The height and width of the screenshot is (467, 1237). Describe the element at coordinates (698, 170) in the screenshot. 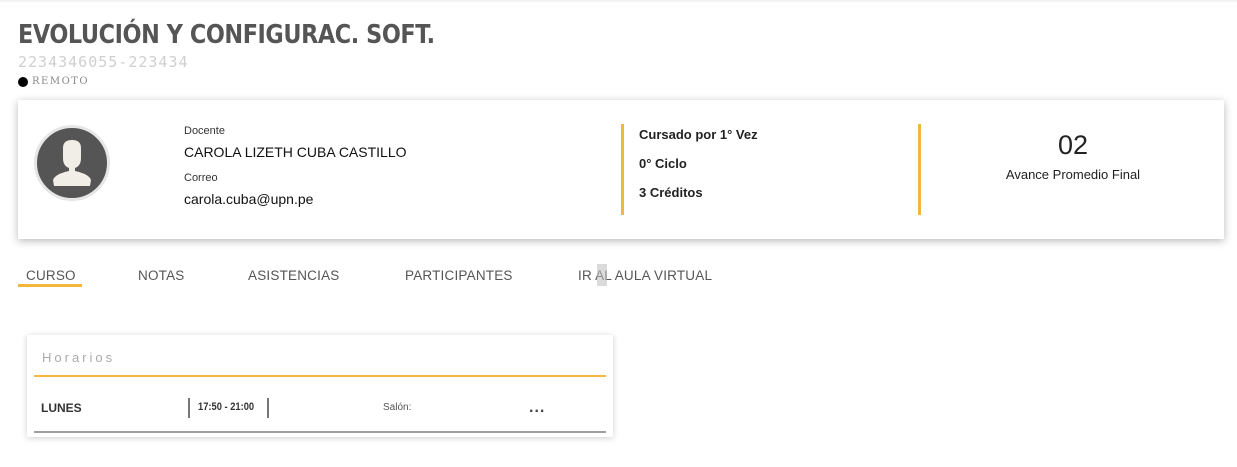

I see `course-meta: Cursado por 1° Vez 0° Ciclo 3 Créditos` at that location.